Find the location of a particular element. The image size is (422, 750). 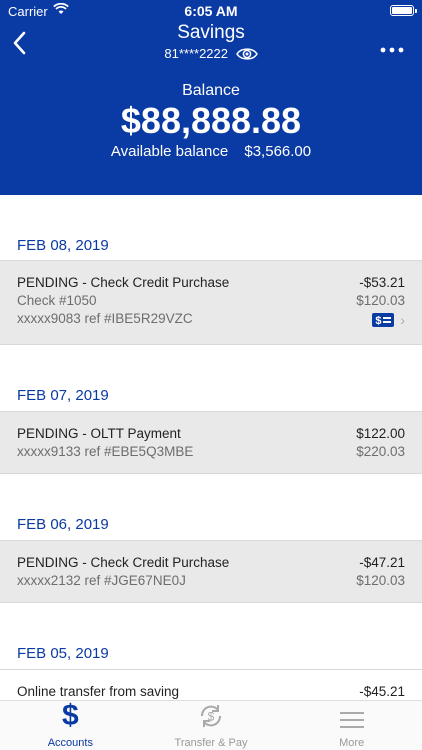

status-time: 6:05 AM is located at coordinates (211, 11).